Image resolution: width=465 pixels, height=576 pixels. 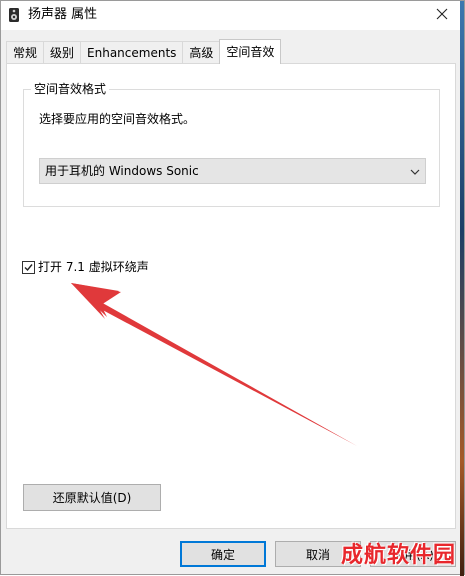 I want to click on virtual-surround-label: 打开 7.1 虚拟环绕声, so click(x=93, y=267).